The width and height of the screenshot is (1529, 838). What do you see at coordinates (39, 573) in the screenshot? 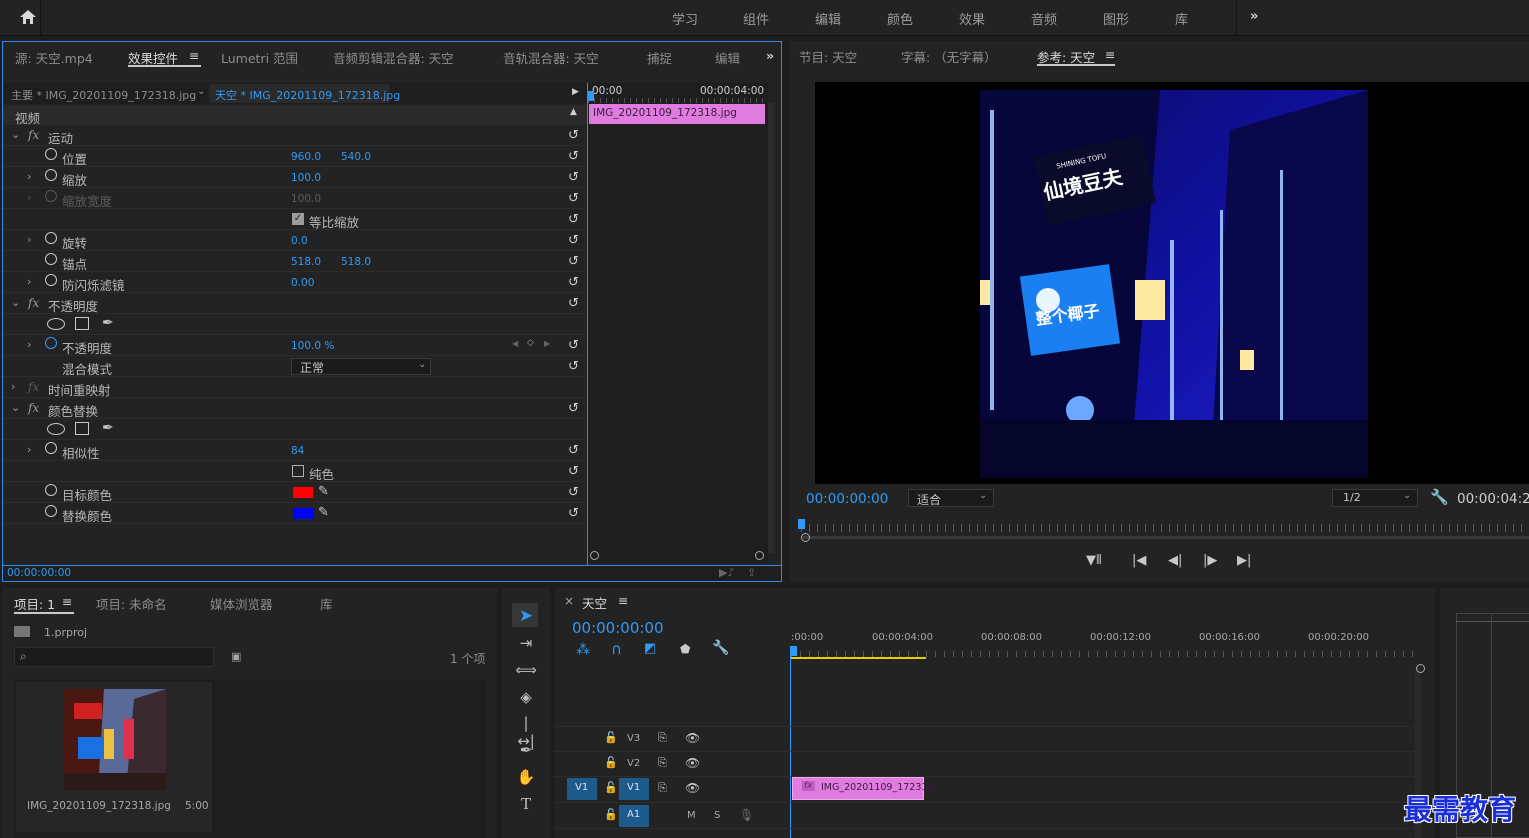
I see `effects-timecode: 00:00:00:00` at bounding box center [39, 573].